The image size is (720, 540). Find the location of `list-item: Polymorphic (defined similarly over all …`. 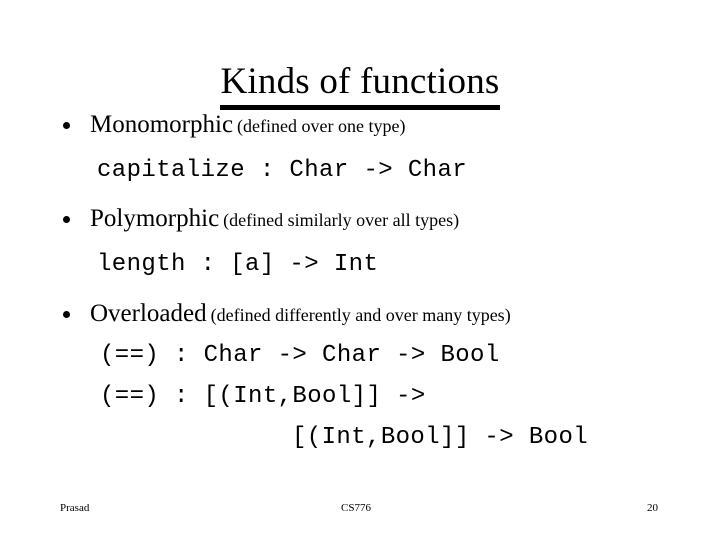

list-item: Polymorphic (defined similarly over all … is located at coordinates (360, 219).